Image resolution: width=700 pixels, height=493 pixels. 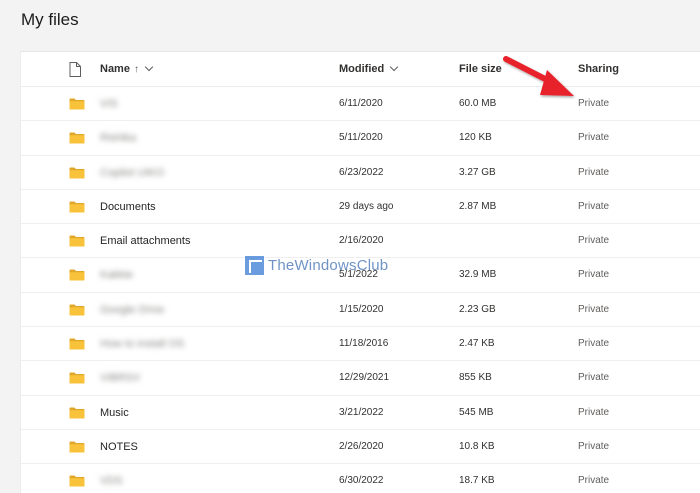 What do you see at coordinates (477, 446) in the screenshot?
I see `file-size: 10.8 KB` at bounding box center [477, 446].